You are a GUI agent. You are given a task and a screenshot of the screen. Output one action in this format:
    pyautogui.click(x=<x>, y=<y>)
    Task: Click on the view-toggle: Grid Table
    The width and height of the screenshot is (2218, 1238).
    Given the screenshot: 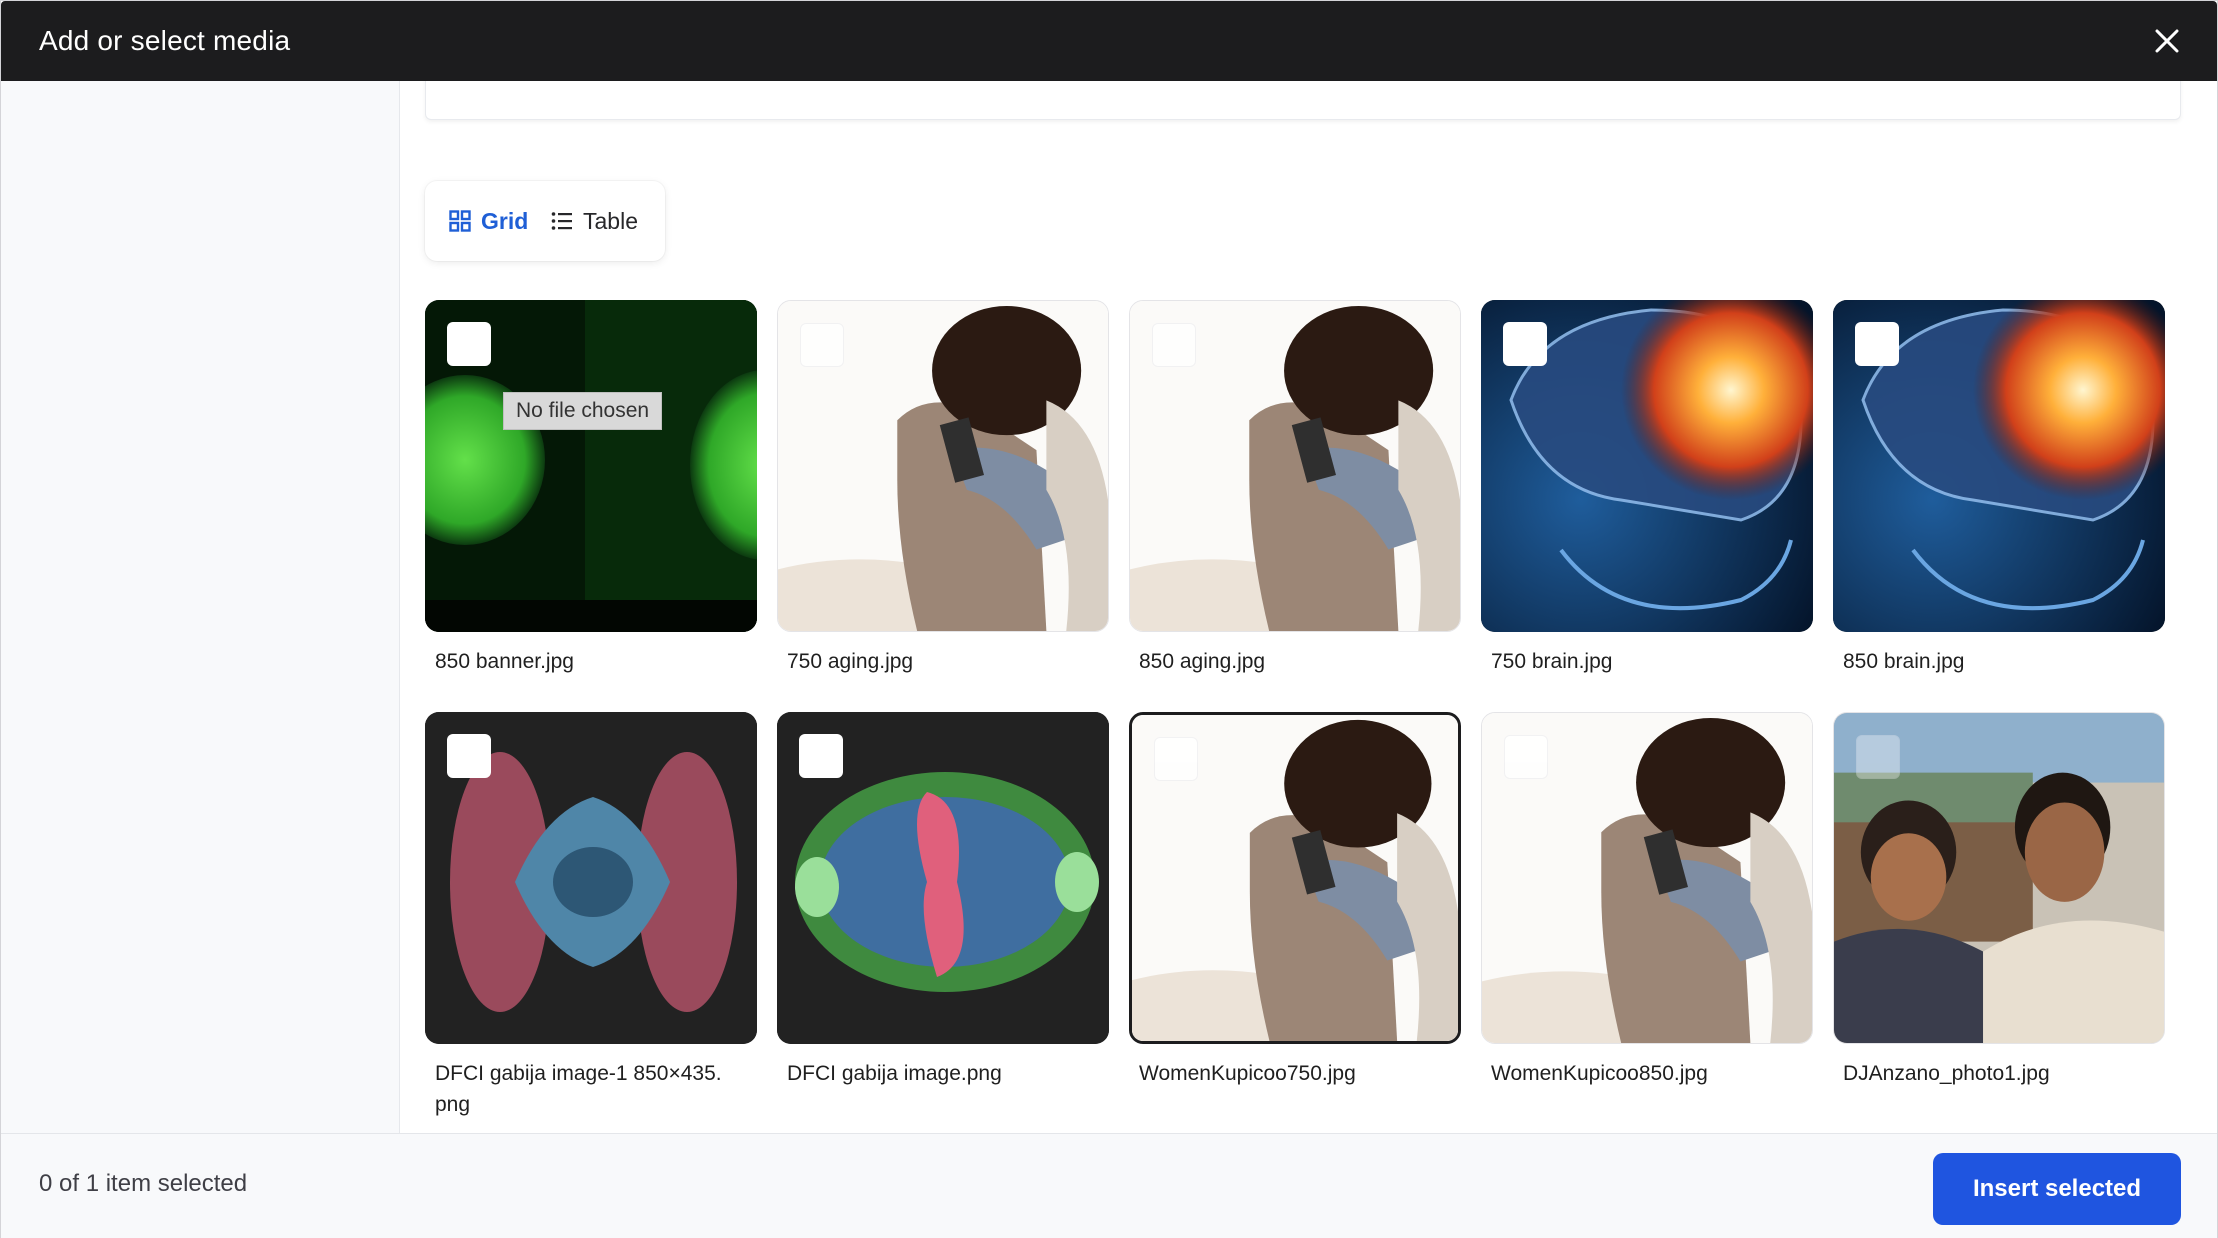 What is the action you would take?
    pyautogui.click(x=545, y=221)
    